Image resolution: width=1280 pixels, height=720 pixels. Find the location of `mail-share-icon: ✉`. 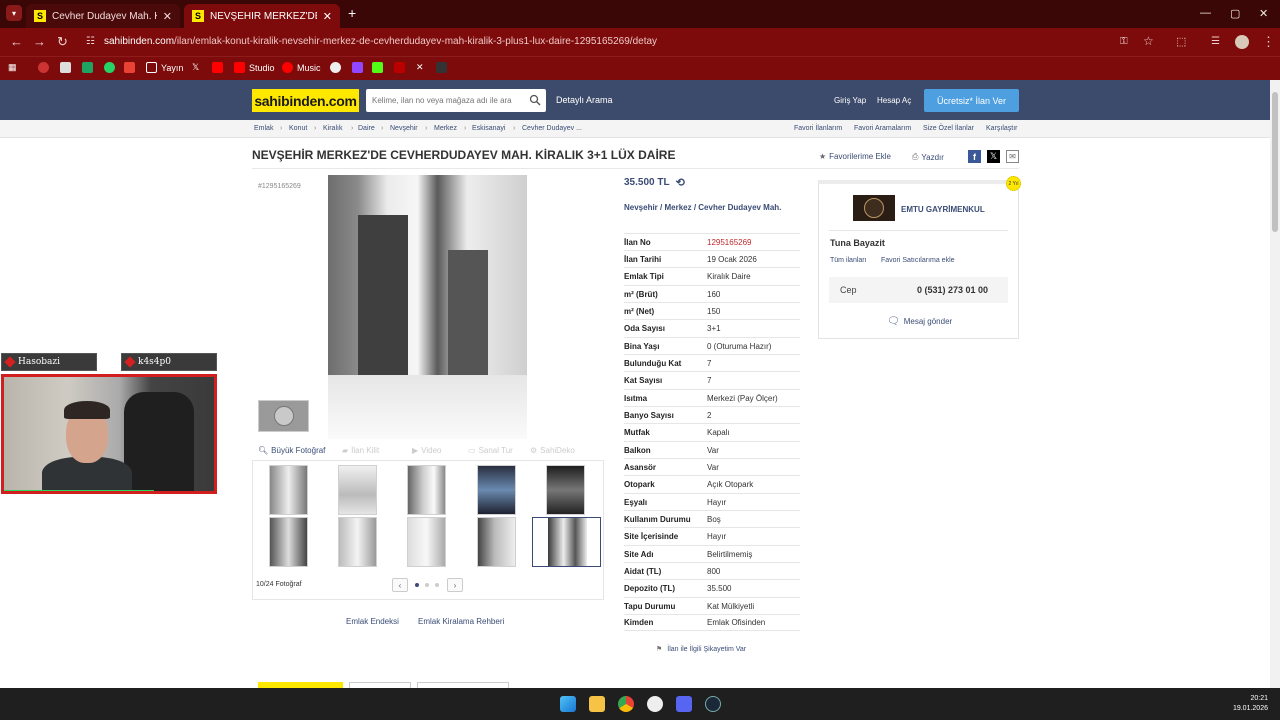

mail-share-icon: ✉ is located at coordinates (1012, 156).